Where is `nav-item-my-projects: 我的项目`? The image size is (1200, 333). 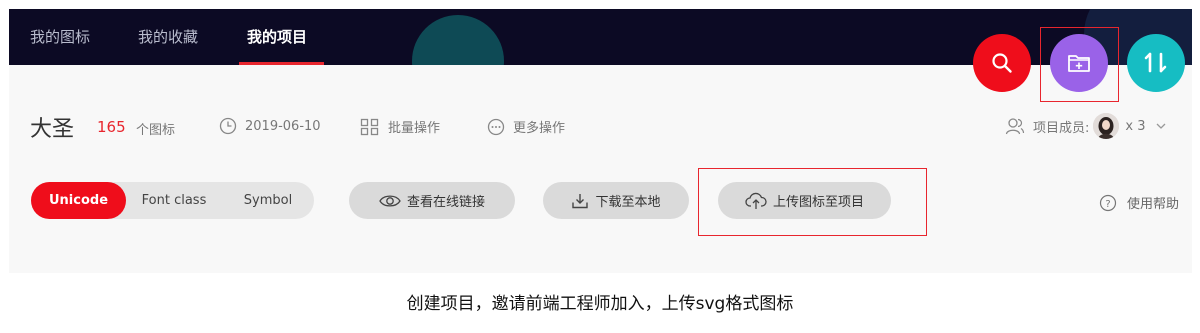
nav-item-my-projects: 我的项目 is located at coordinates (277, 36).